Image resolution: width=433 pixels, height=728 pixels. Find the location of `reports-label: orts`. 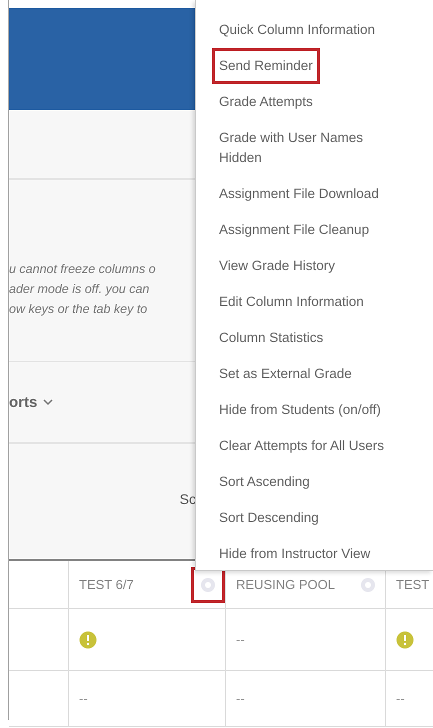

reports-label: orts is located at coordinates (23, 402).